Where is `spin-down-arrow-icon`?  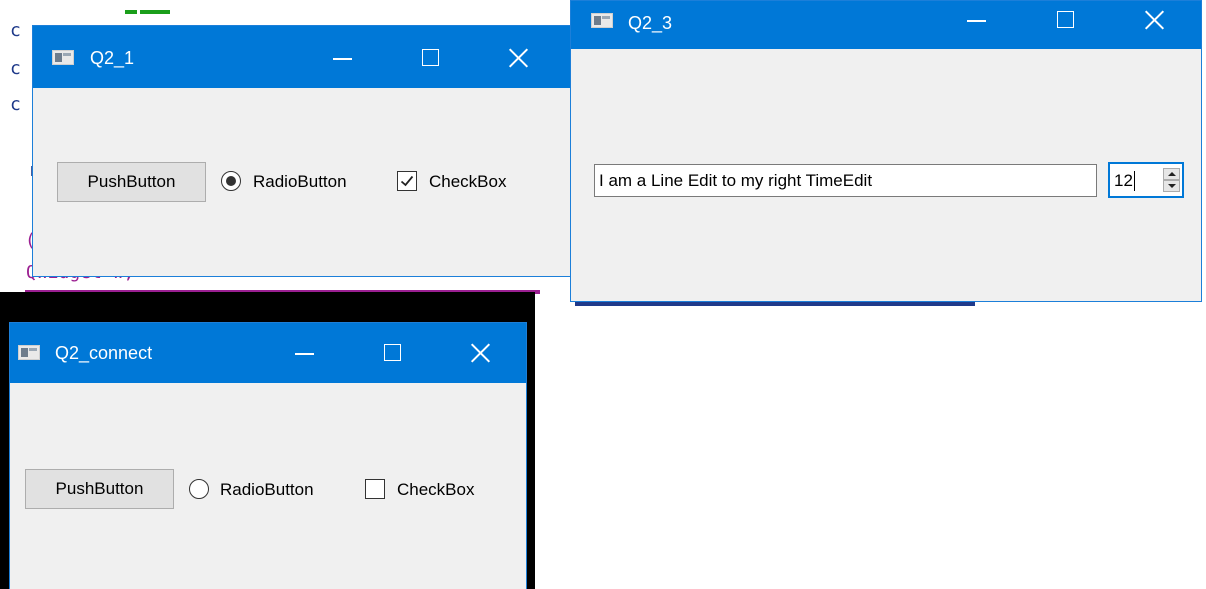
spin-down-arrow-icon is located at coordinates (1171, 186).